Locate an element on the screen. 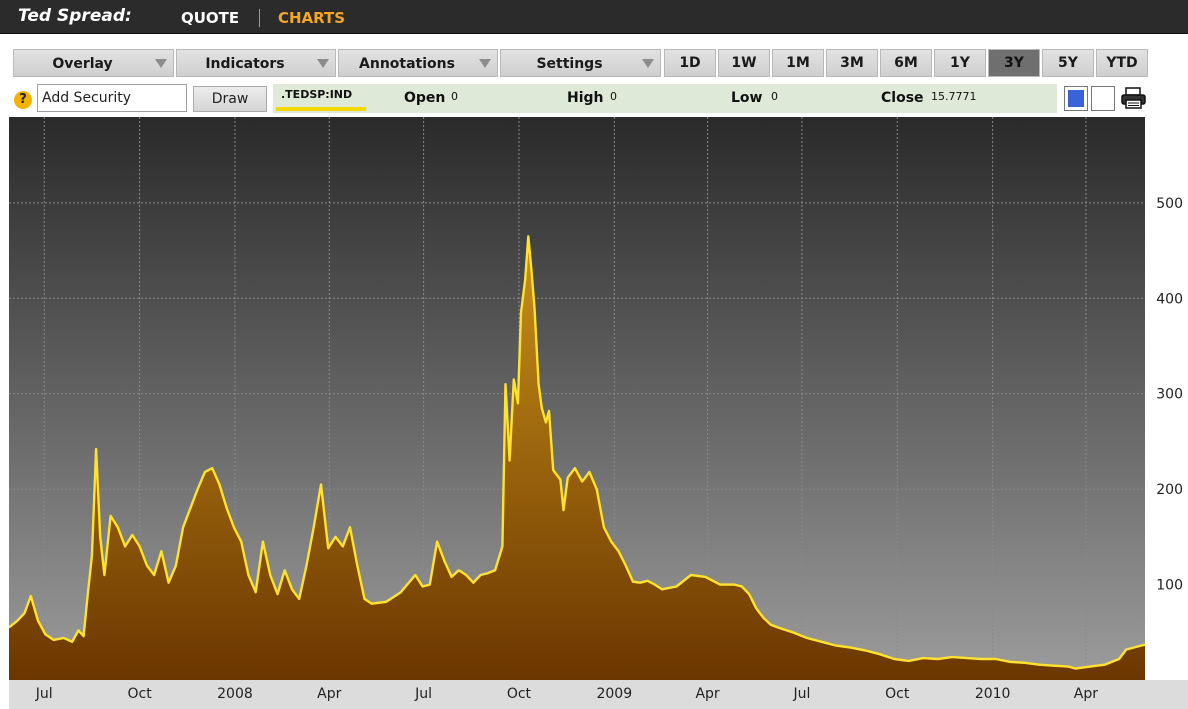  annotations-dropdown: Annotations is located at coordinates (418, 63).